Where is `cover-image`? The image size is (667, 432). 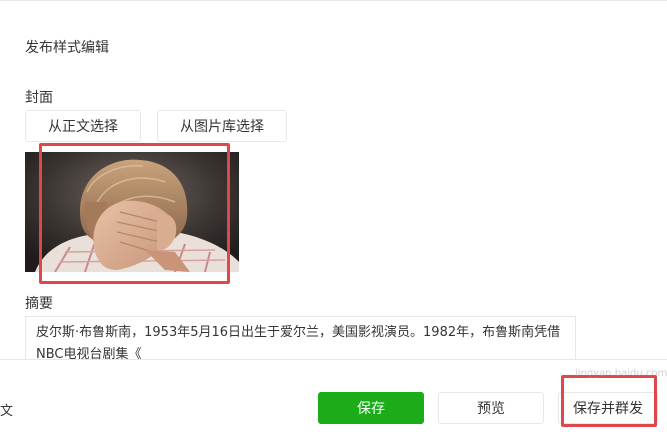
cover-image is located at coordinates (132, 212).